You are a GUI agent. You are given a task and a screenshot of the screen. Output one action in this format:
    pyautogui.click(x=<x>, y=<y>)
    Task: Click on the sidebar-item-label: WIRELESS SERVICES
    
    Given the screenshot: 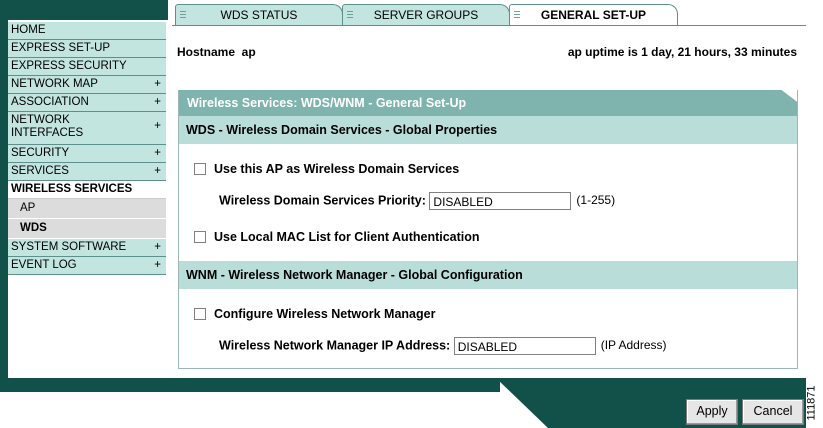 What is the action you would take?
    pyautogui.click(x=72, y=189)
    